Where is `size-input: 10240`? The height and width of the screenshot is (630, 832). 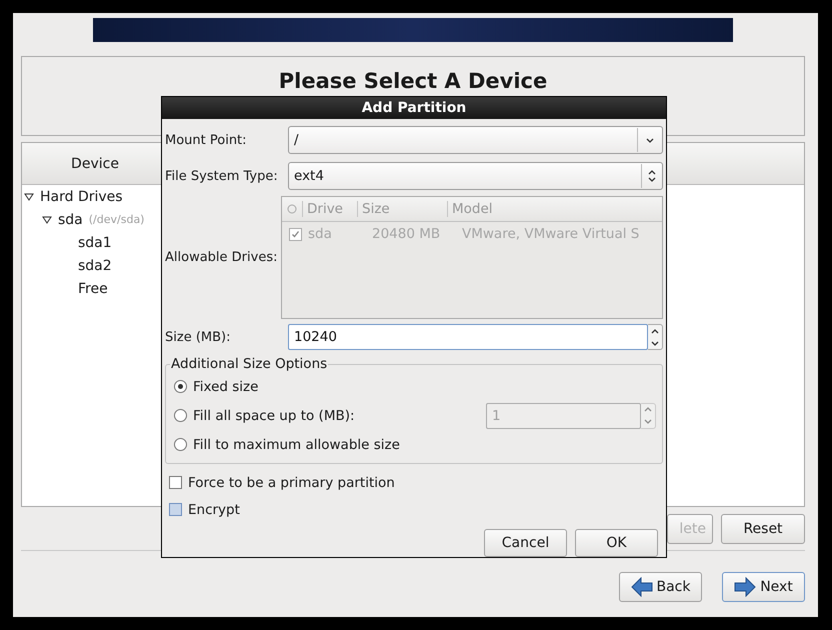
size-input: 10240 is located at coordinates (468, 337).